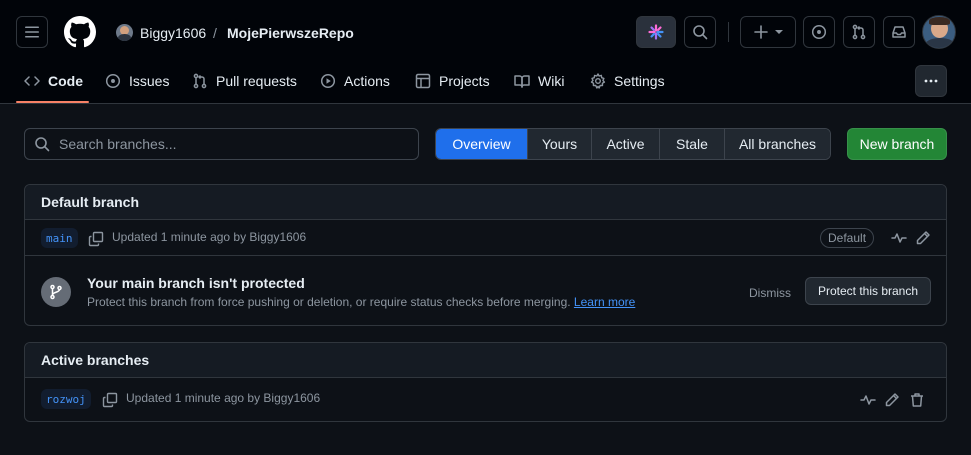 The width and height of the screenshot is (971, 455). What do you see at coordinates (777, 144) in the screenshot?
I see `filter-all-branches: All branches` at bounding box center [777, 144].